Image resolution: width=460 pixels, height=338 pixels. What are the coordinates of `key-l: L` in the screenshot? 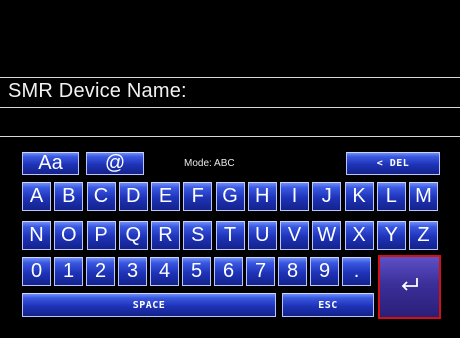 It's located at (391, 196).